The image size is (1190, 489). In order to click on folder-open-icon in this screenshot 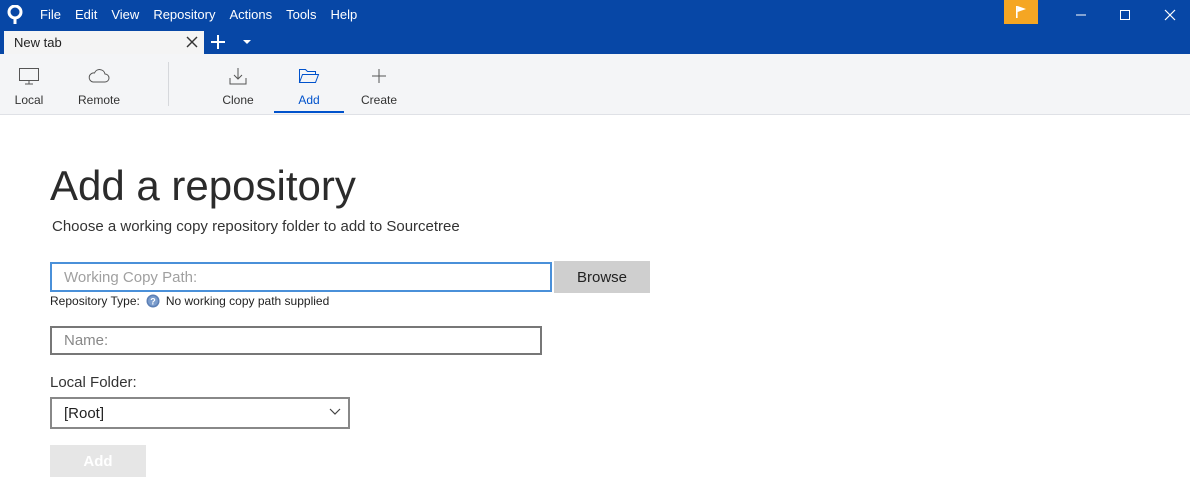, I will do `click(309, 76)`.